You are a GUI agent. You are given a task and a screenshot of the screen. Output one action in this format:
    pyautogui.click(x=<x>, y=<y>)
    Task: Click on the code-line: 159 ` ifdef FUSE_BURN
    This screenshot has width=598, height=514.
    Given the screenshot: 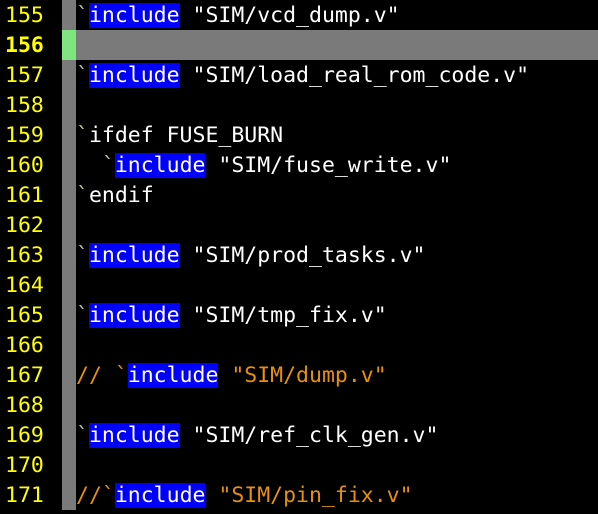 What is the action you would take?
    pyautogui.click(x=299, y=135)
    